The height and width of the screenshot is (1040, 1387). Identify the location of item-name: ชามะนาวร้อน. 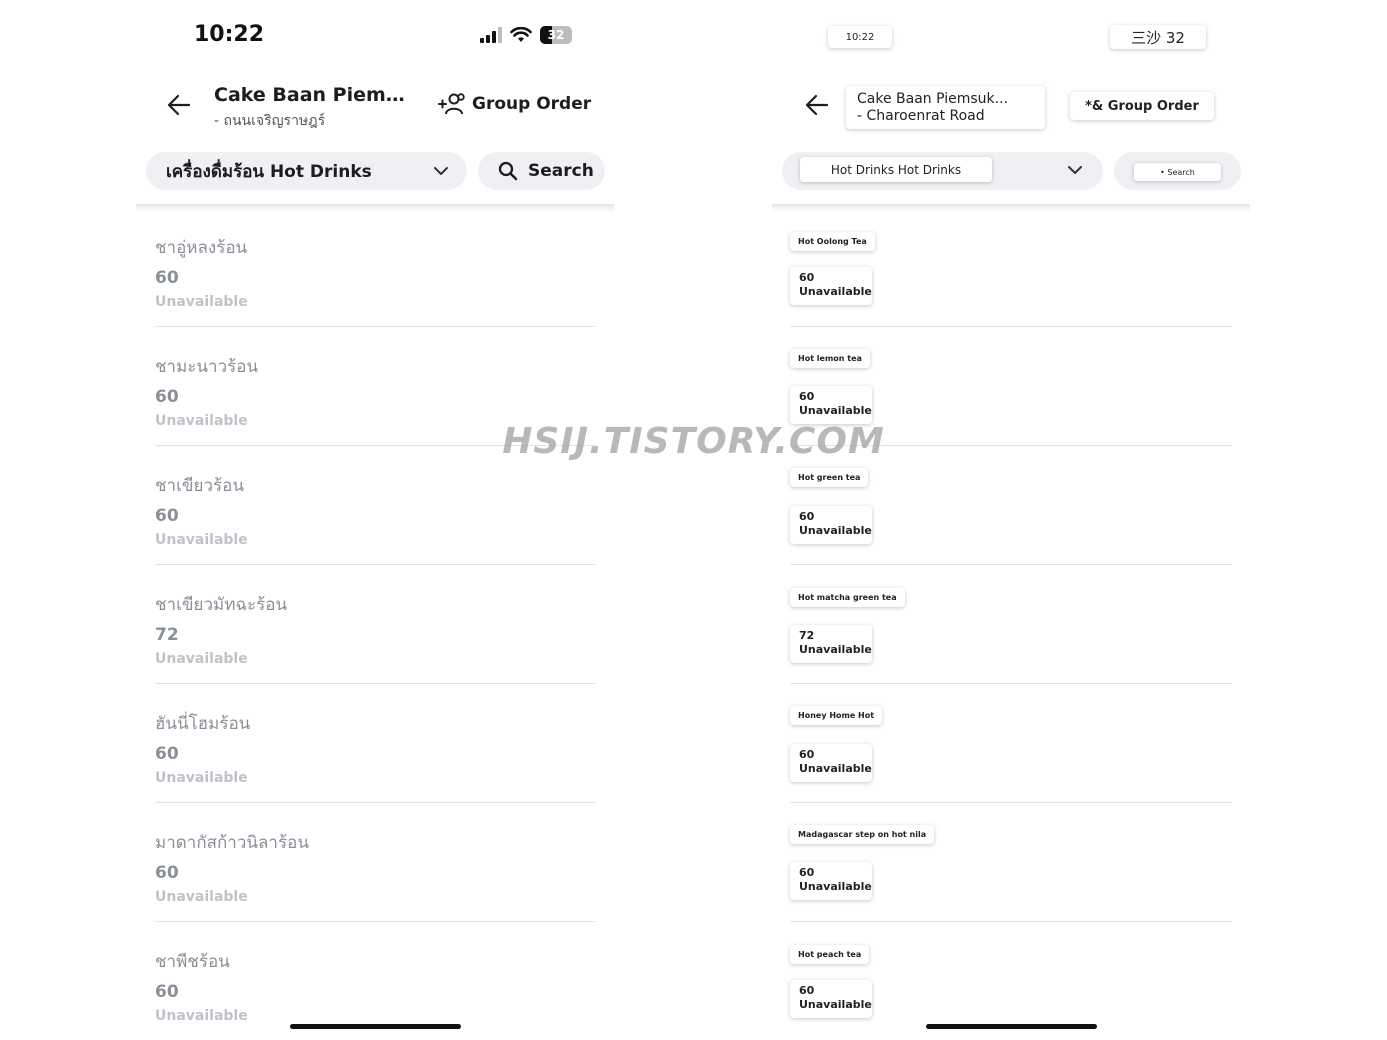
(207, 367).